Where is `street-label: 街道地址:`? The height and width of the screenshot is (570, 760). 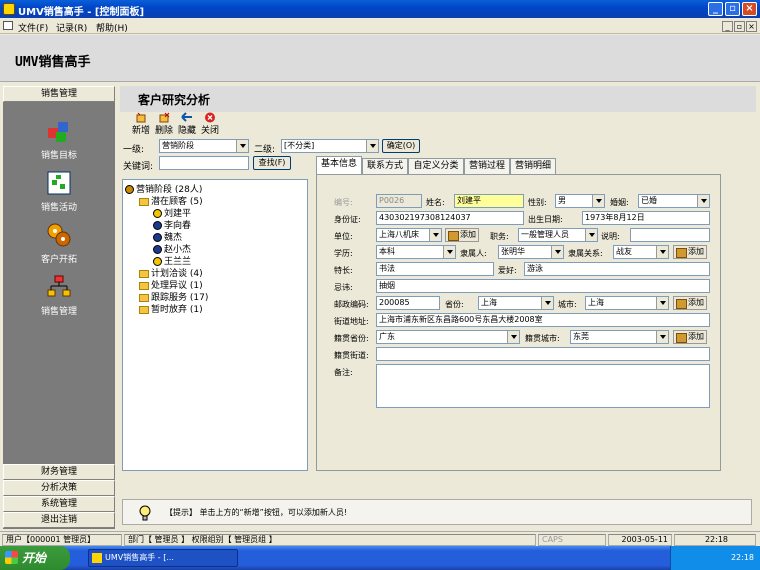
street-label: 街道地址: is located at coordinates (351, 321).